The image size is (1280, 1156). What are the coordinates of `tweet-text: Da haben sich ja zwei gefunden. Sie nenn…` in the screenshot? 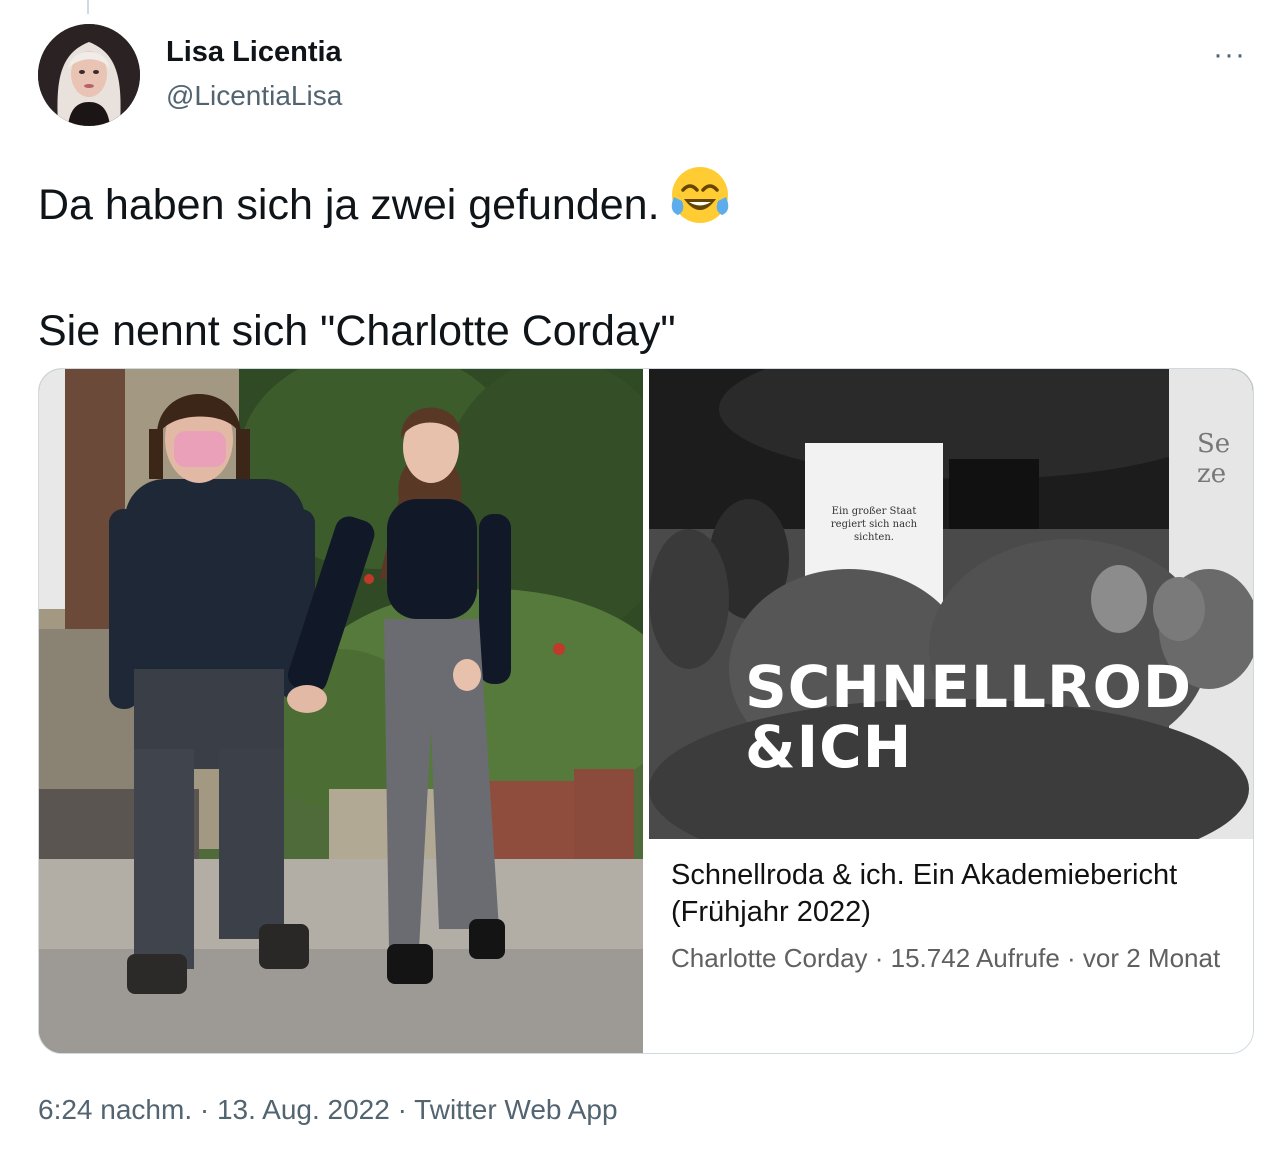 It's located at (384, 263).